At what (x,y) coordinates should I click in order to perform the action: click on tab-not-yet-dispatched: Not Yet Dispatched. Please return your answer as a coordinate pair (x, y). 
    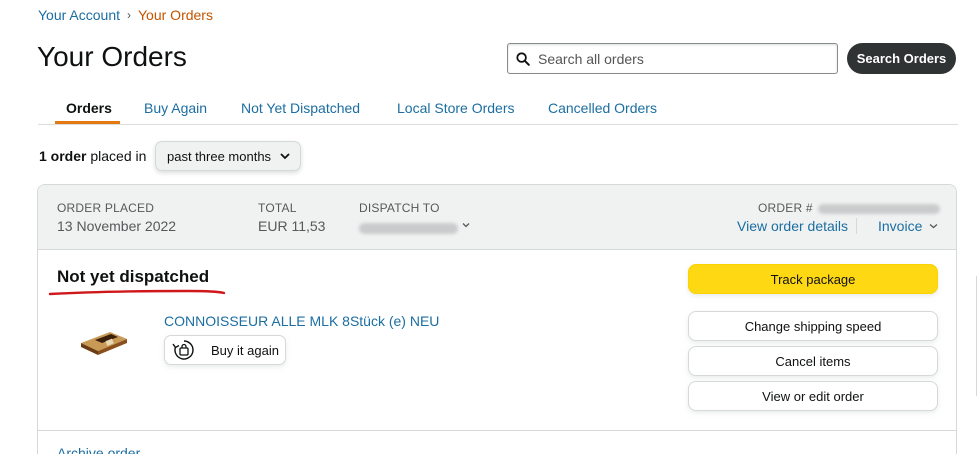
    Looking at the image, I should click on (300, 108).